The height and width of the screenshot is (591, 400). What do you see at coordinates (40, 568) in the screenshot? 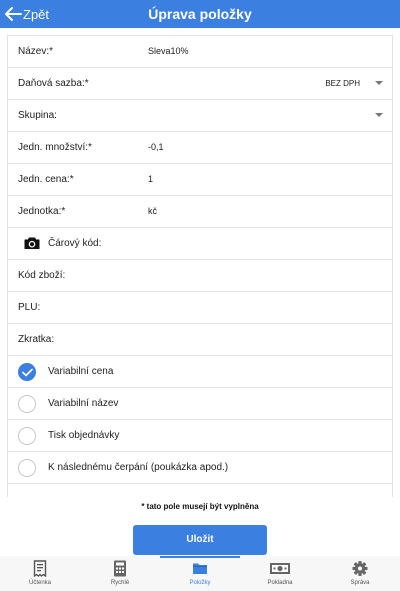
I see `receipt-icon` at bounding box center [40, 568].